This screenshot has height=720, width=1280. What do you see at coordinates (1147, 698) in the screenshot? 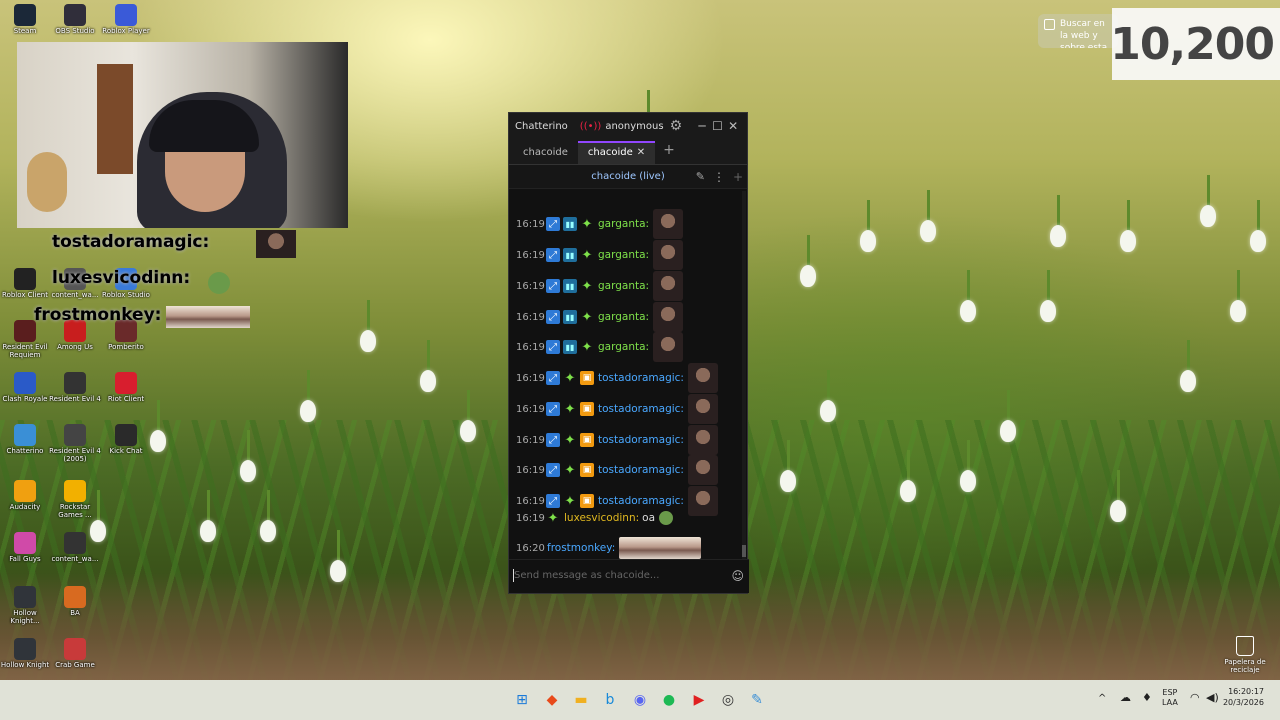
I see `tray-microphone-icon: ♦` at bounding box center [1147, 698].